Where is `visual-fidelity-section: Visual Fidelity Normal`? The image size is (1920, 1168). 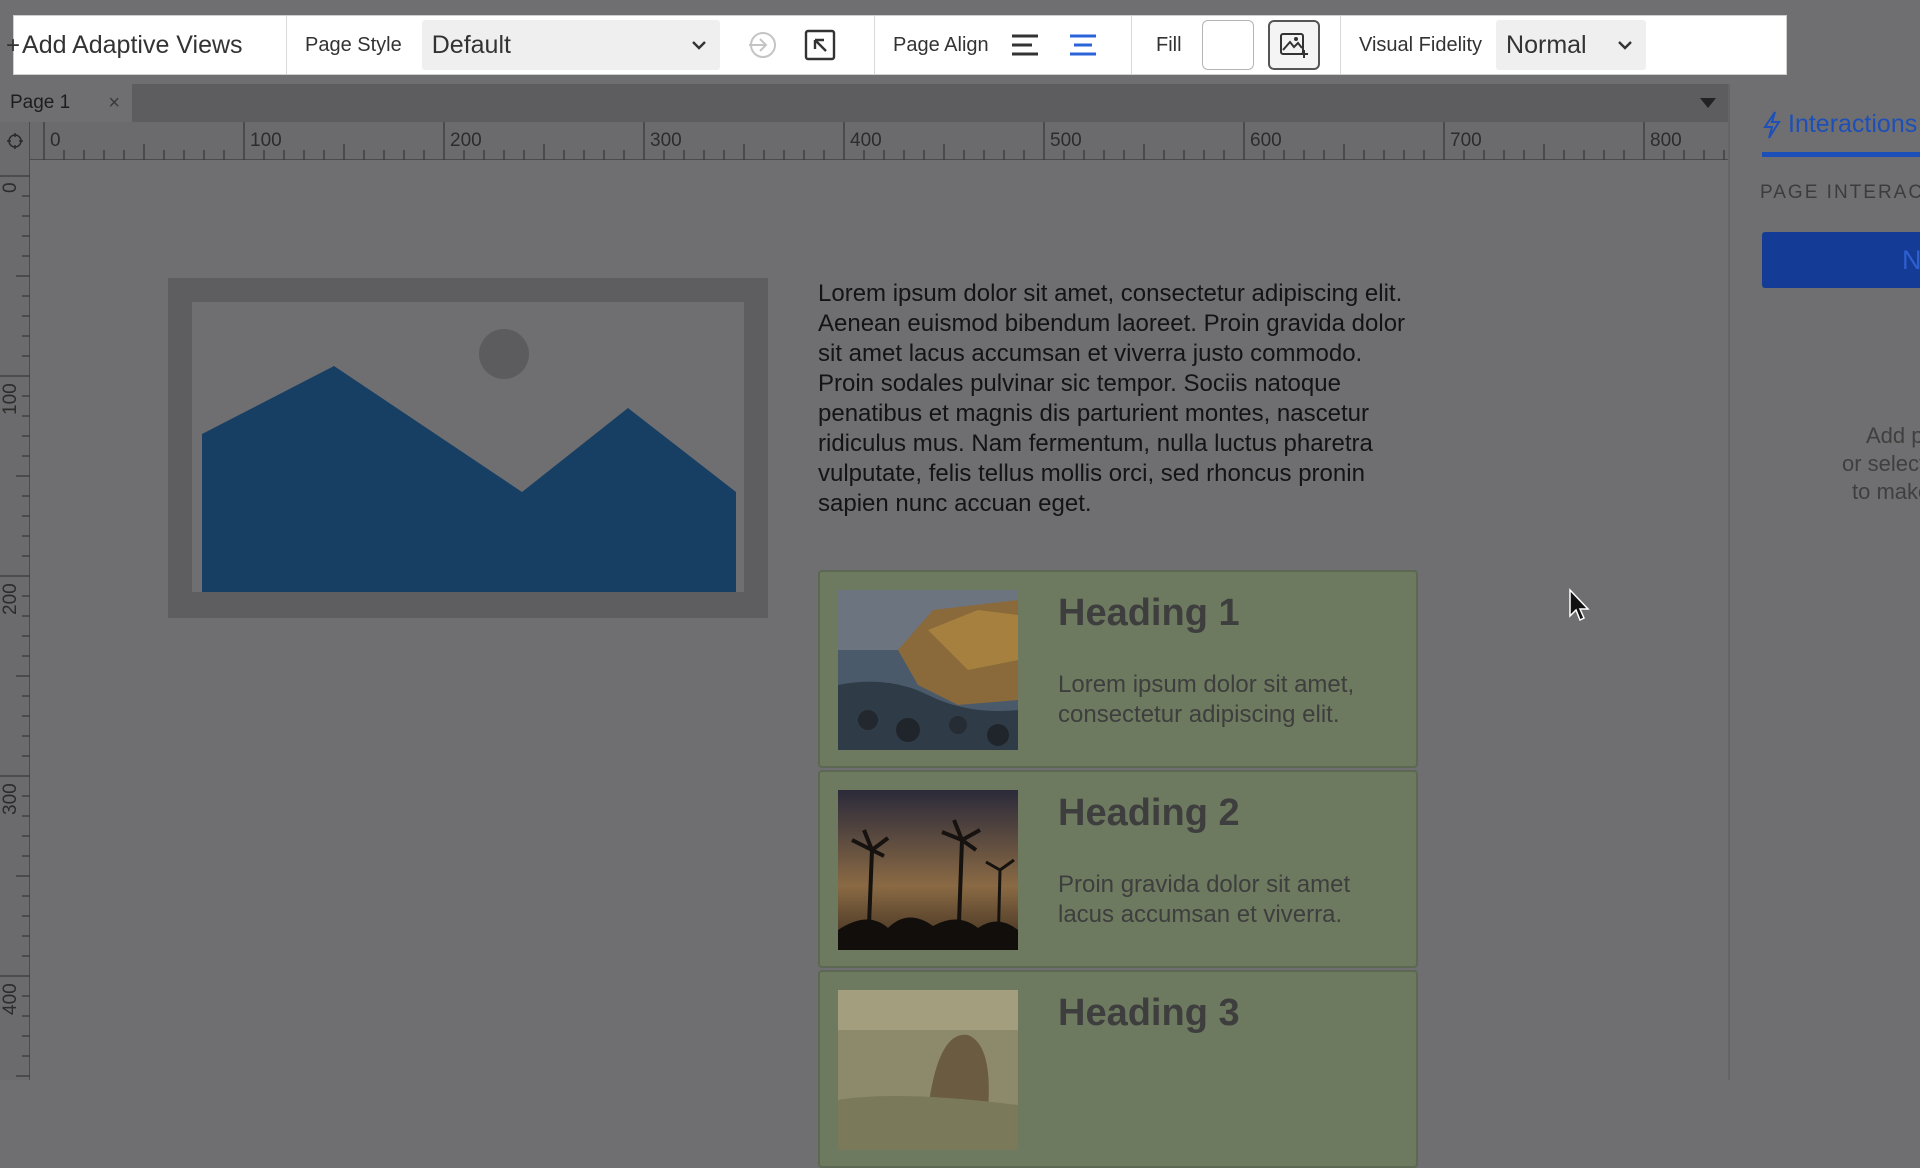
visual-fidelity-section: Visual Fidelity Normal is located at coordinates (1494, 45).